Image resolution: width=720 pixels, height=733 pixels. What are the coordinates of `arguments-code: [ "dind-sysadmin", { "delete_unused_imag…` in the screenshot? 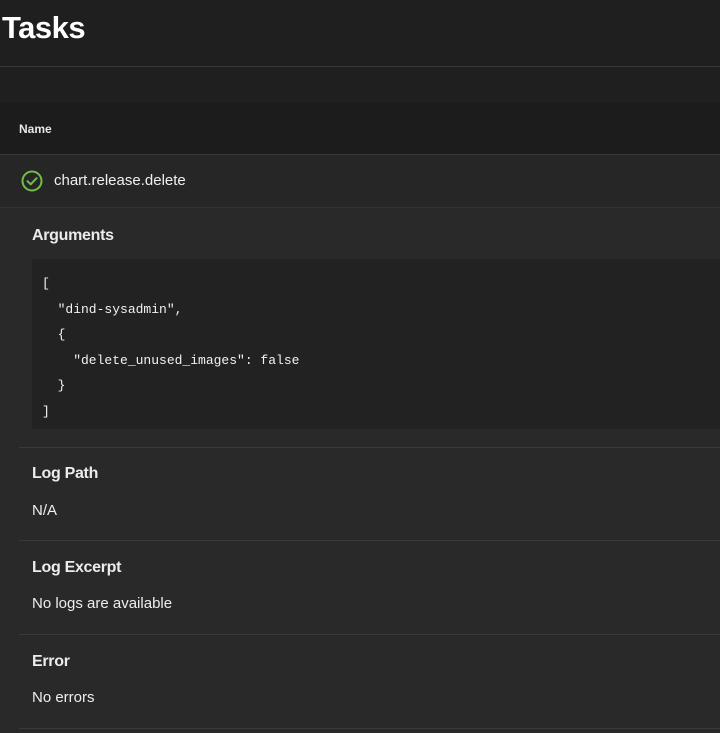 It's located at (171, 347).